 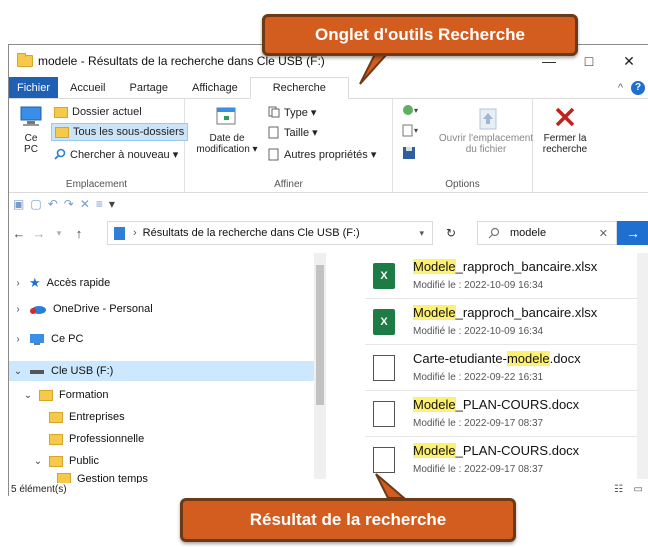 I want to click on callout-search-results: Résultat de la recherche, so click(x=348, y=520).